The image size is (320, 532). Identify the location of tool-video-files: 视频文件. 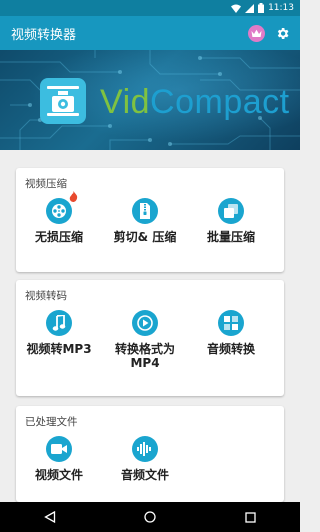
(59, 459).